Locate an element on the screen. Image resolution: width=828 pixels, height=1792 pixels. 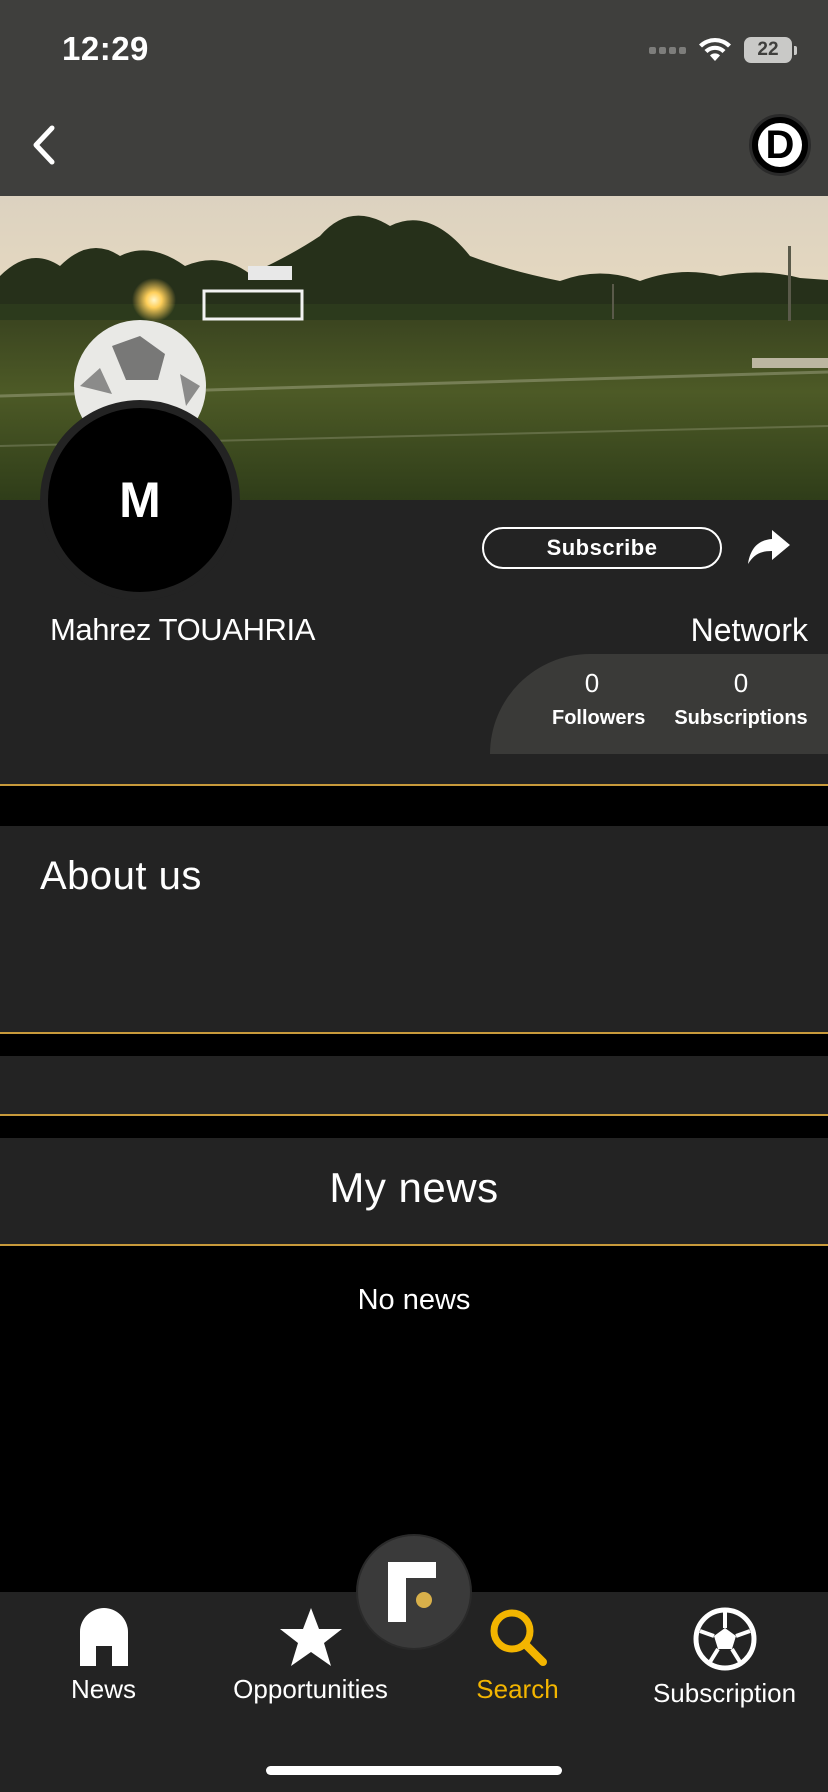
app-header: 12:29 22 D is located at coordinates (414, 98).